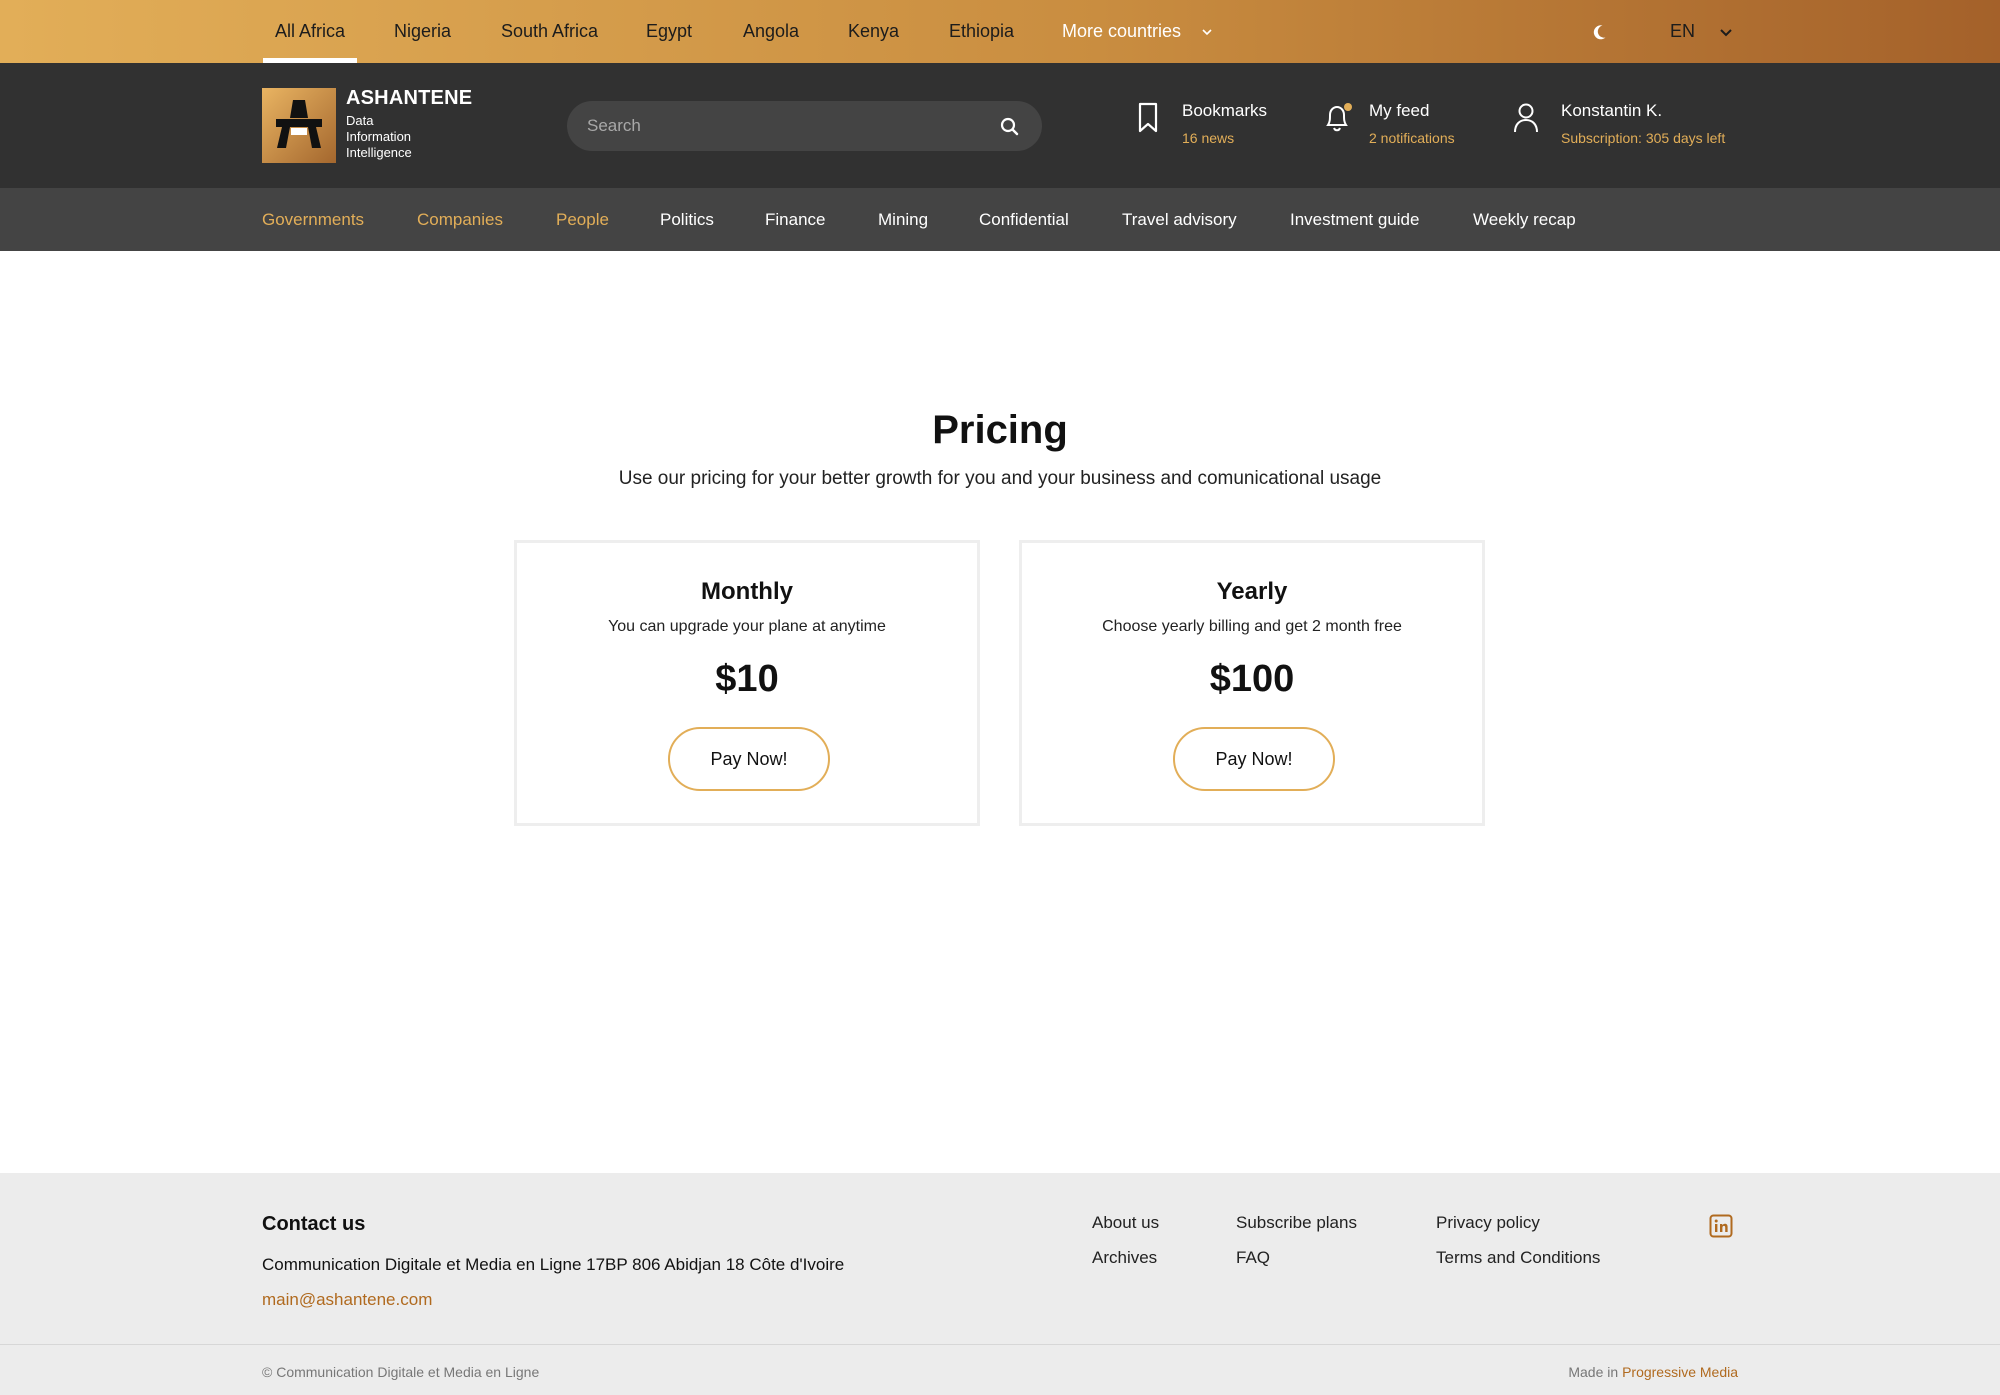 The height and width of the screenshot is (1395, 2000). What do you see at coordinates (749, 759) in the screenshot?
I see `pay-now-button-monthly: Pay Now!` at bounding box center [749, 759].